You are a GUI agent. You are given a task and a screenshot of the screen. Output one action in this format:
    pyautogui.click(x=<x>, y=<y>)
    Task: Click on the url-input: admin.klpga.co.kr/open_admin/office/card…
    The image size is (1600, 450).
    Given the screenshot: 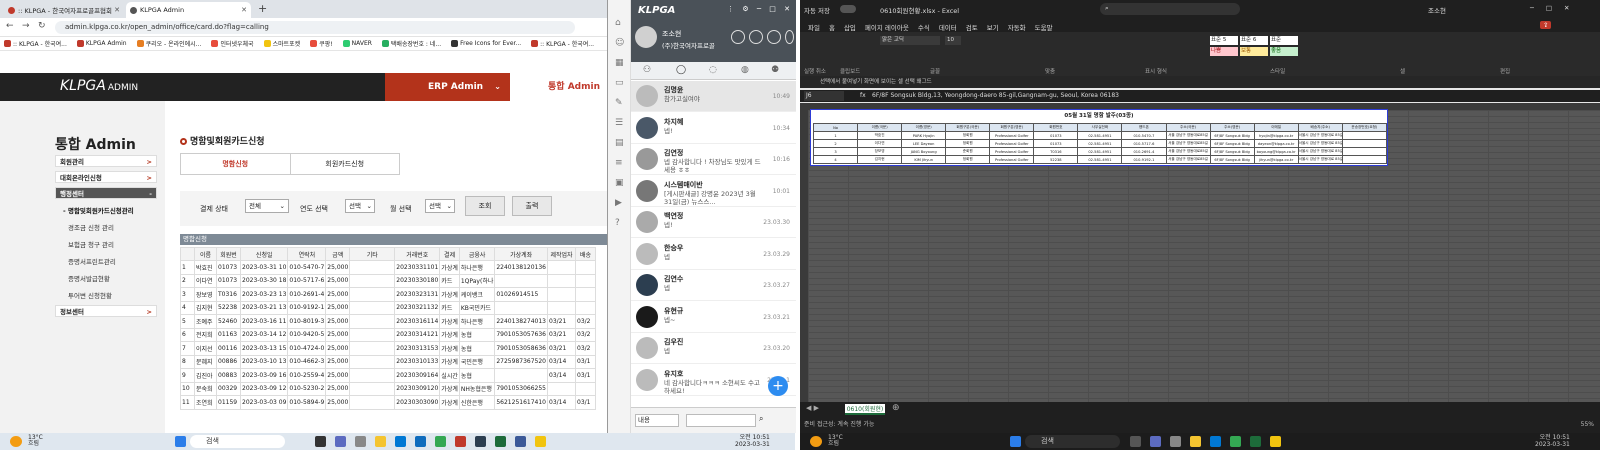 What is the action you would take?
    pyautogui.click(x=315, y=27)
    